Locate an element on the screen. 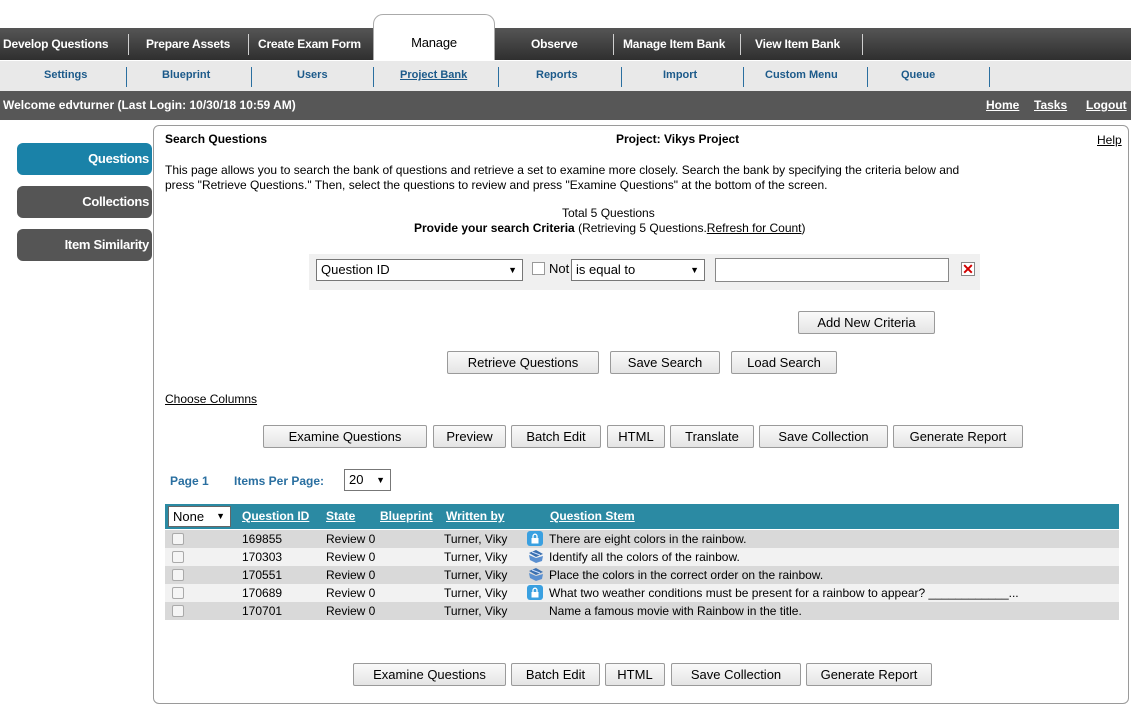  logout-link: Logout is located at coordinates (1106, 105).